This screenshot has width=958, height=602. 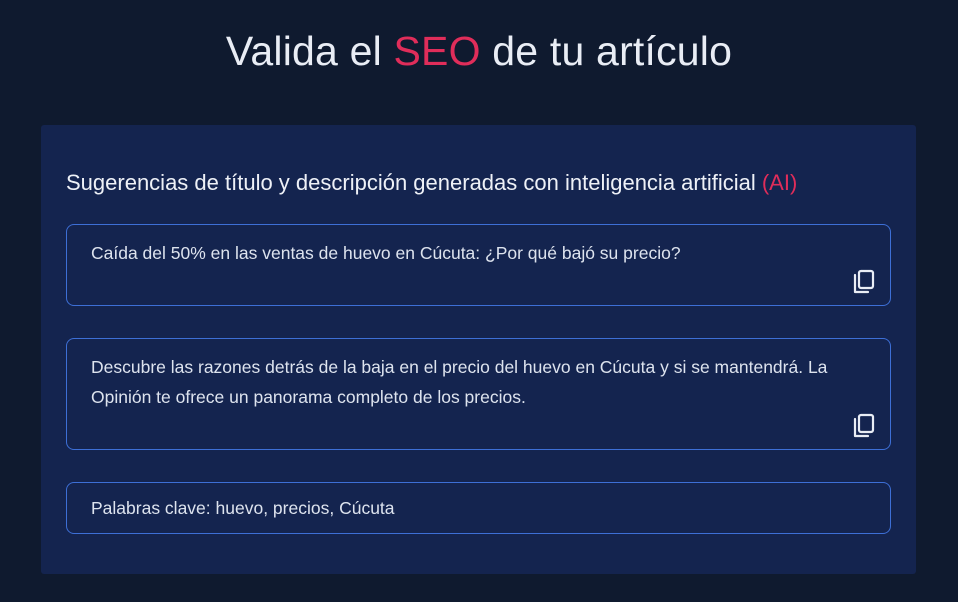 What do you see at coordinates (779, 182) in the screenshot?
I see `ai-badge: (AI)` at bounding box center [779, 182].